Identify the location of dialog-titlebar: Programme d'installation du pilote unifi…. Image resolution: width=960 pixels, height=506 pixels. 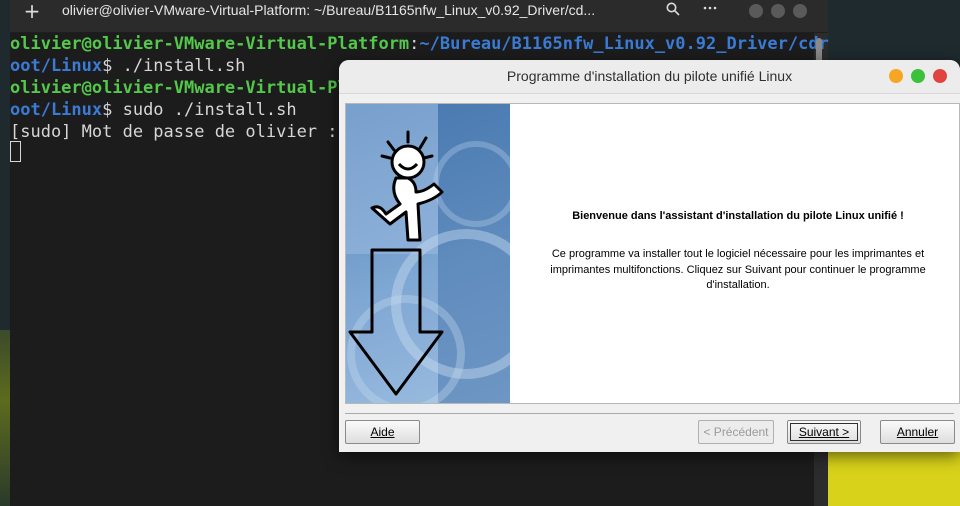
(649, 77).